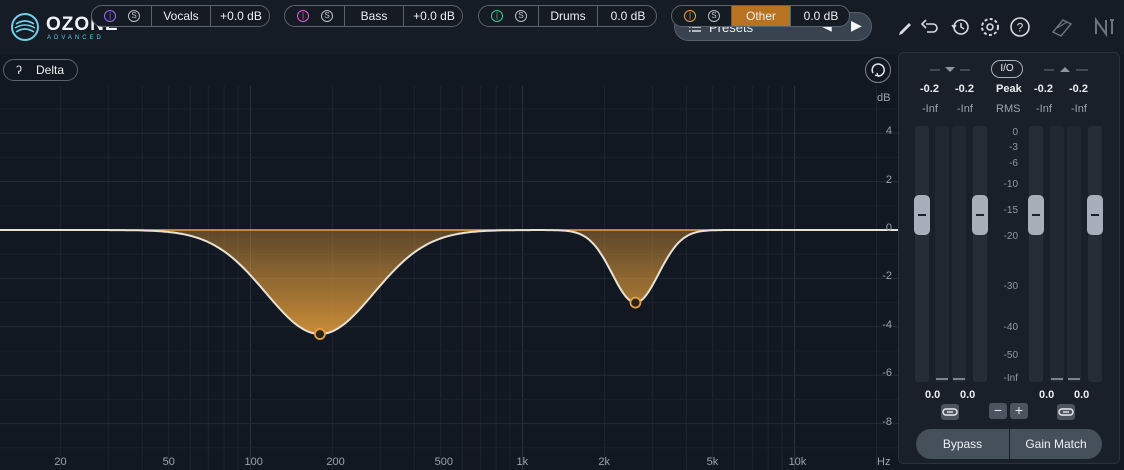 The width and height of the screenshot is (1124, 470). I want to click on io-toggle: I/O, so click(1007, 69).